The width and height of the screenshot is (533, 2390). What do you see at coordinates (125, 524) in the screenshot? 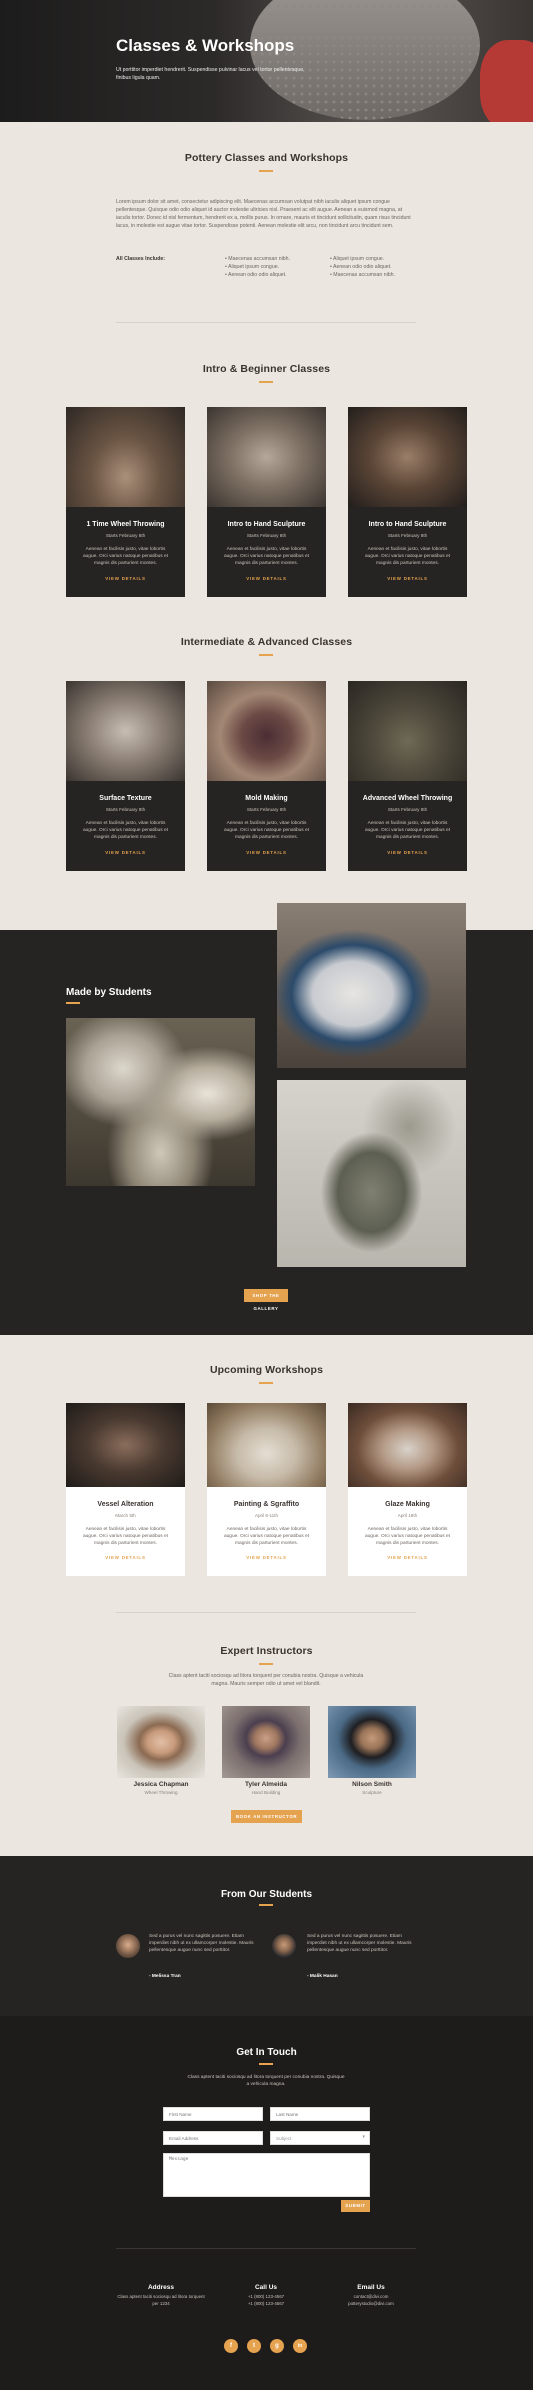
I see `class-card-title: 1 Time Wheel Throwing` at bounding box center [125, 524].